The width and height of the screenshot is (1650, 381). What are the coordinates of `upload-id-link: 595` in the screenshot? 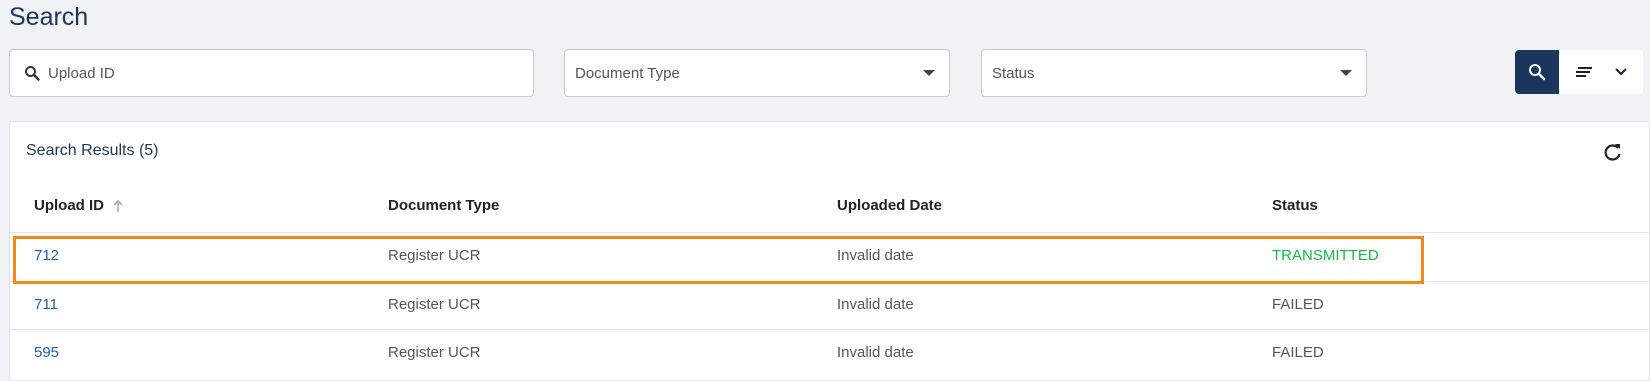 It's located at (46, 352).